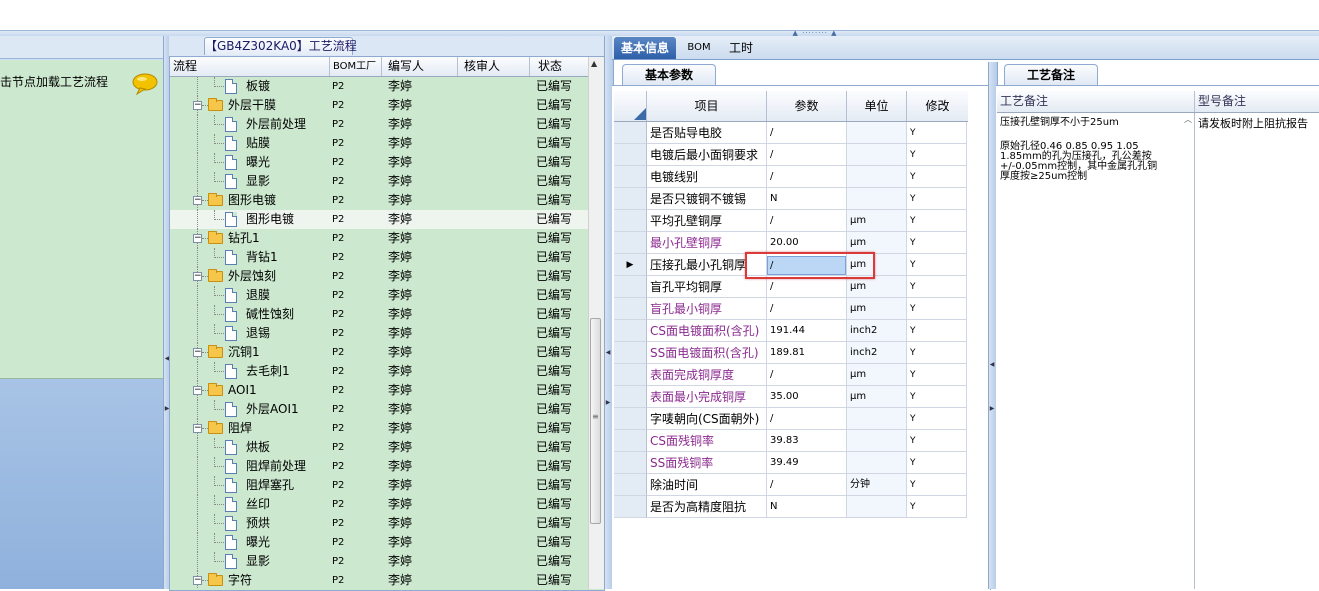 This screenshot has width=1319, height=591. I want to click on param-row: 表面最小完成铜厚 35.00 μm Y, so click(791, 397).